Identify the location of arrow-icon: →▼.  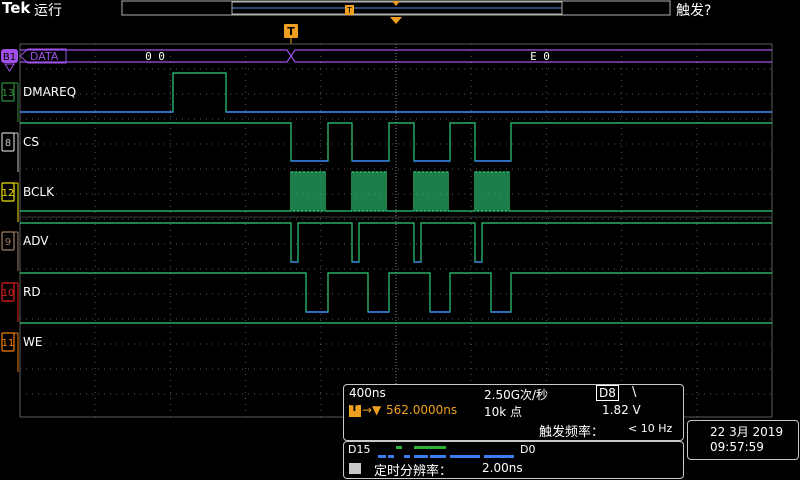
(372, 410).